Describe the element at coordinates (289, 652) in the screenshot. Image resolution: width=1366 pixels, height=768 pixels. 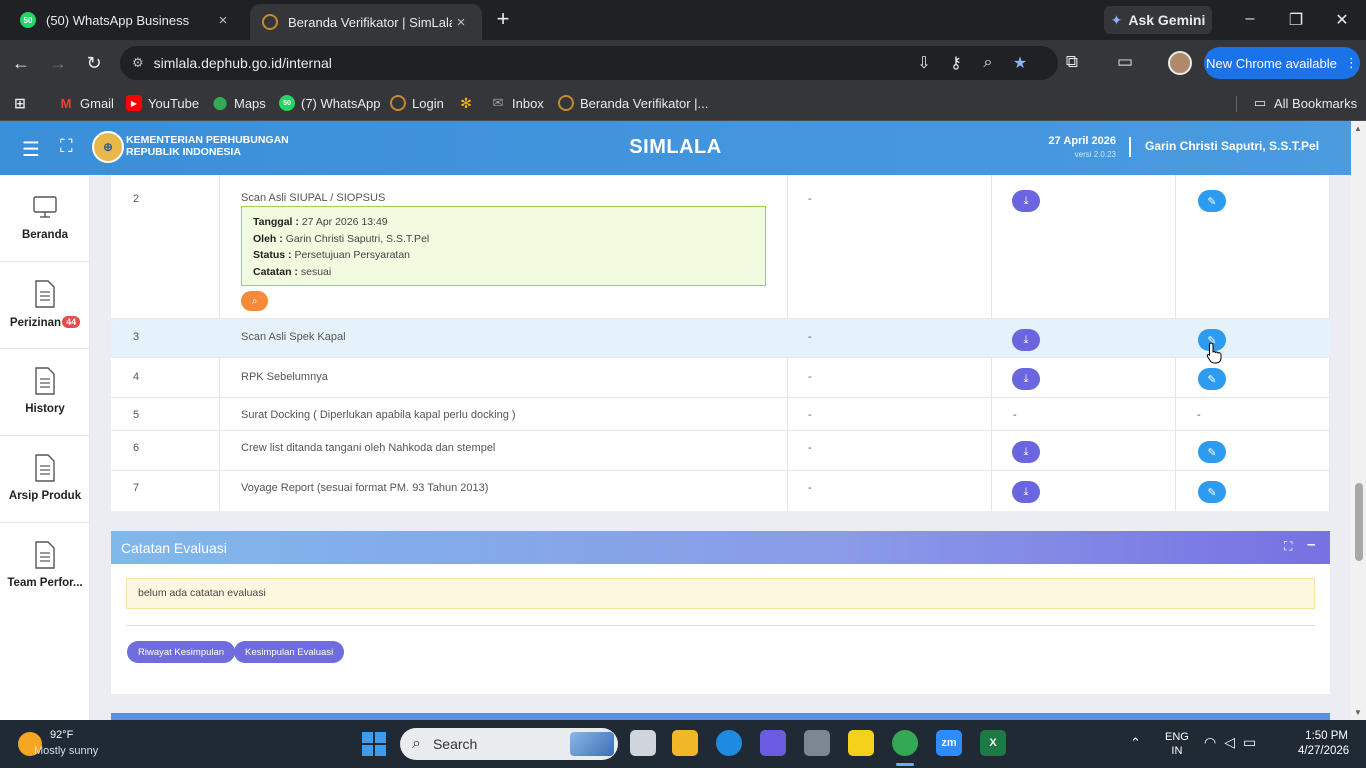
I see `kesimpulan-evaluasi-button: Kesimpulan Evaluasi` at that location.